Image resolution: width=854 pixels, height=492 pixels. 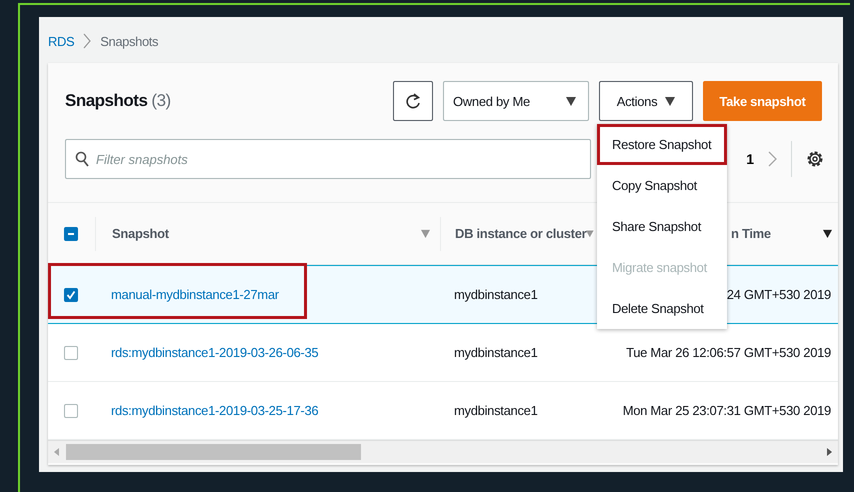 What do you see at coordinates (662, 144) in the screenshot?
I see `menu-item: Restore Snapshot` at bounding box center [662, 144].